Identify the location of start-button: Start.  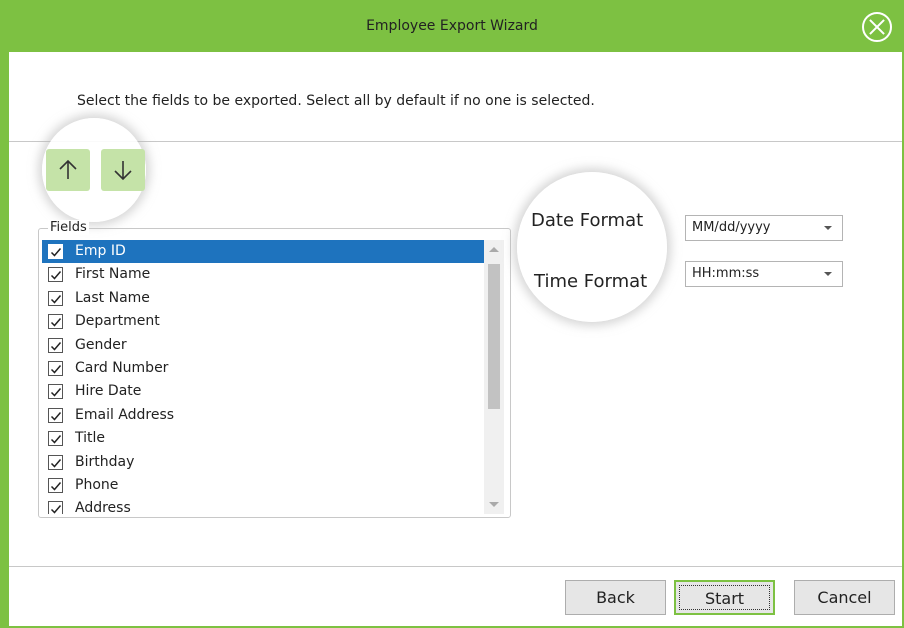
(724, 597).